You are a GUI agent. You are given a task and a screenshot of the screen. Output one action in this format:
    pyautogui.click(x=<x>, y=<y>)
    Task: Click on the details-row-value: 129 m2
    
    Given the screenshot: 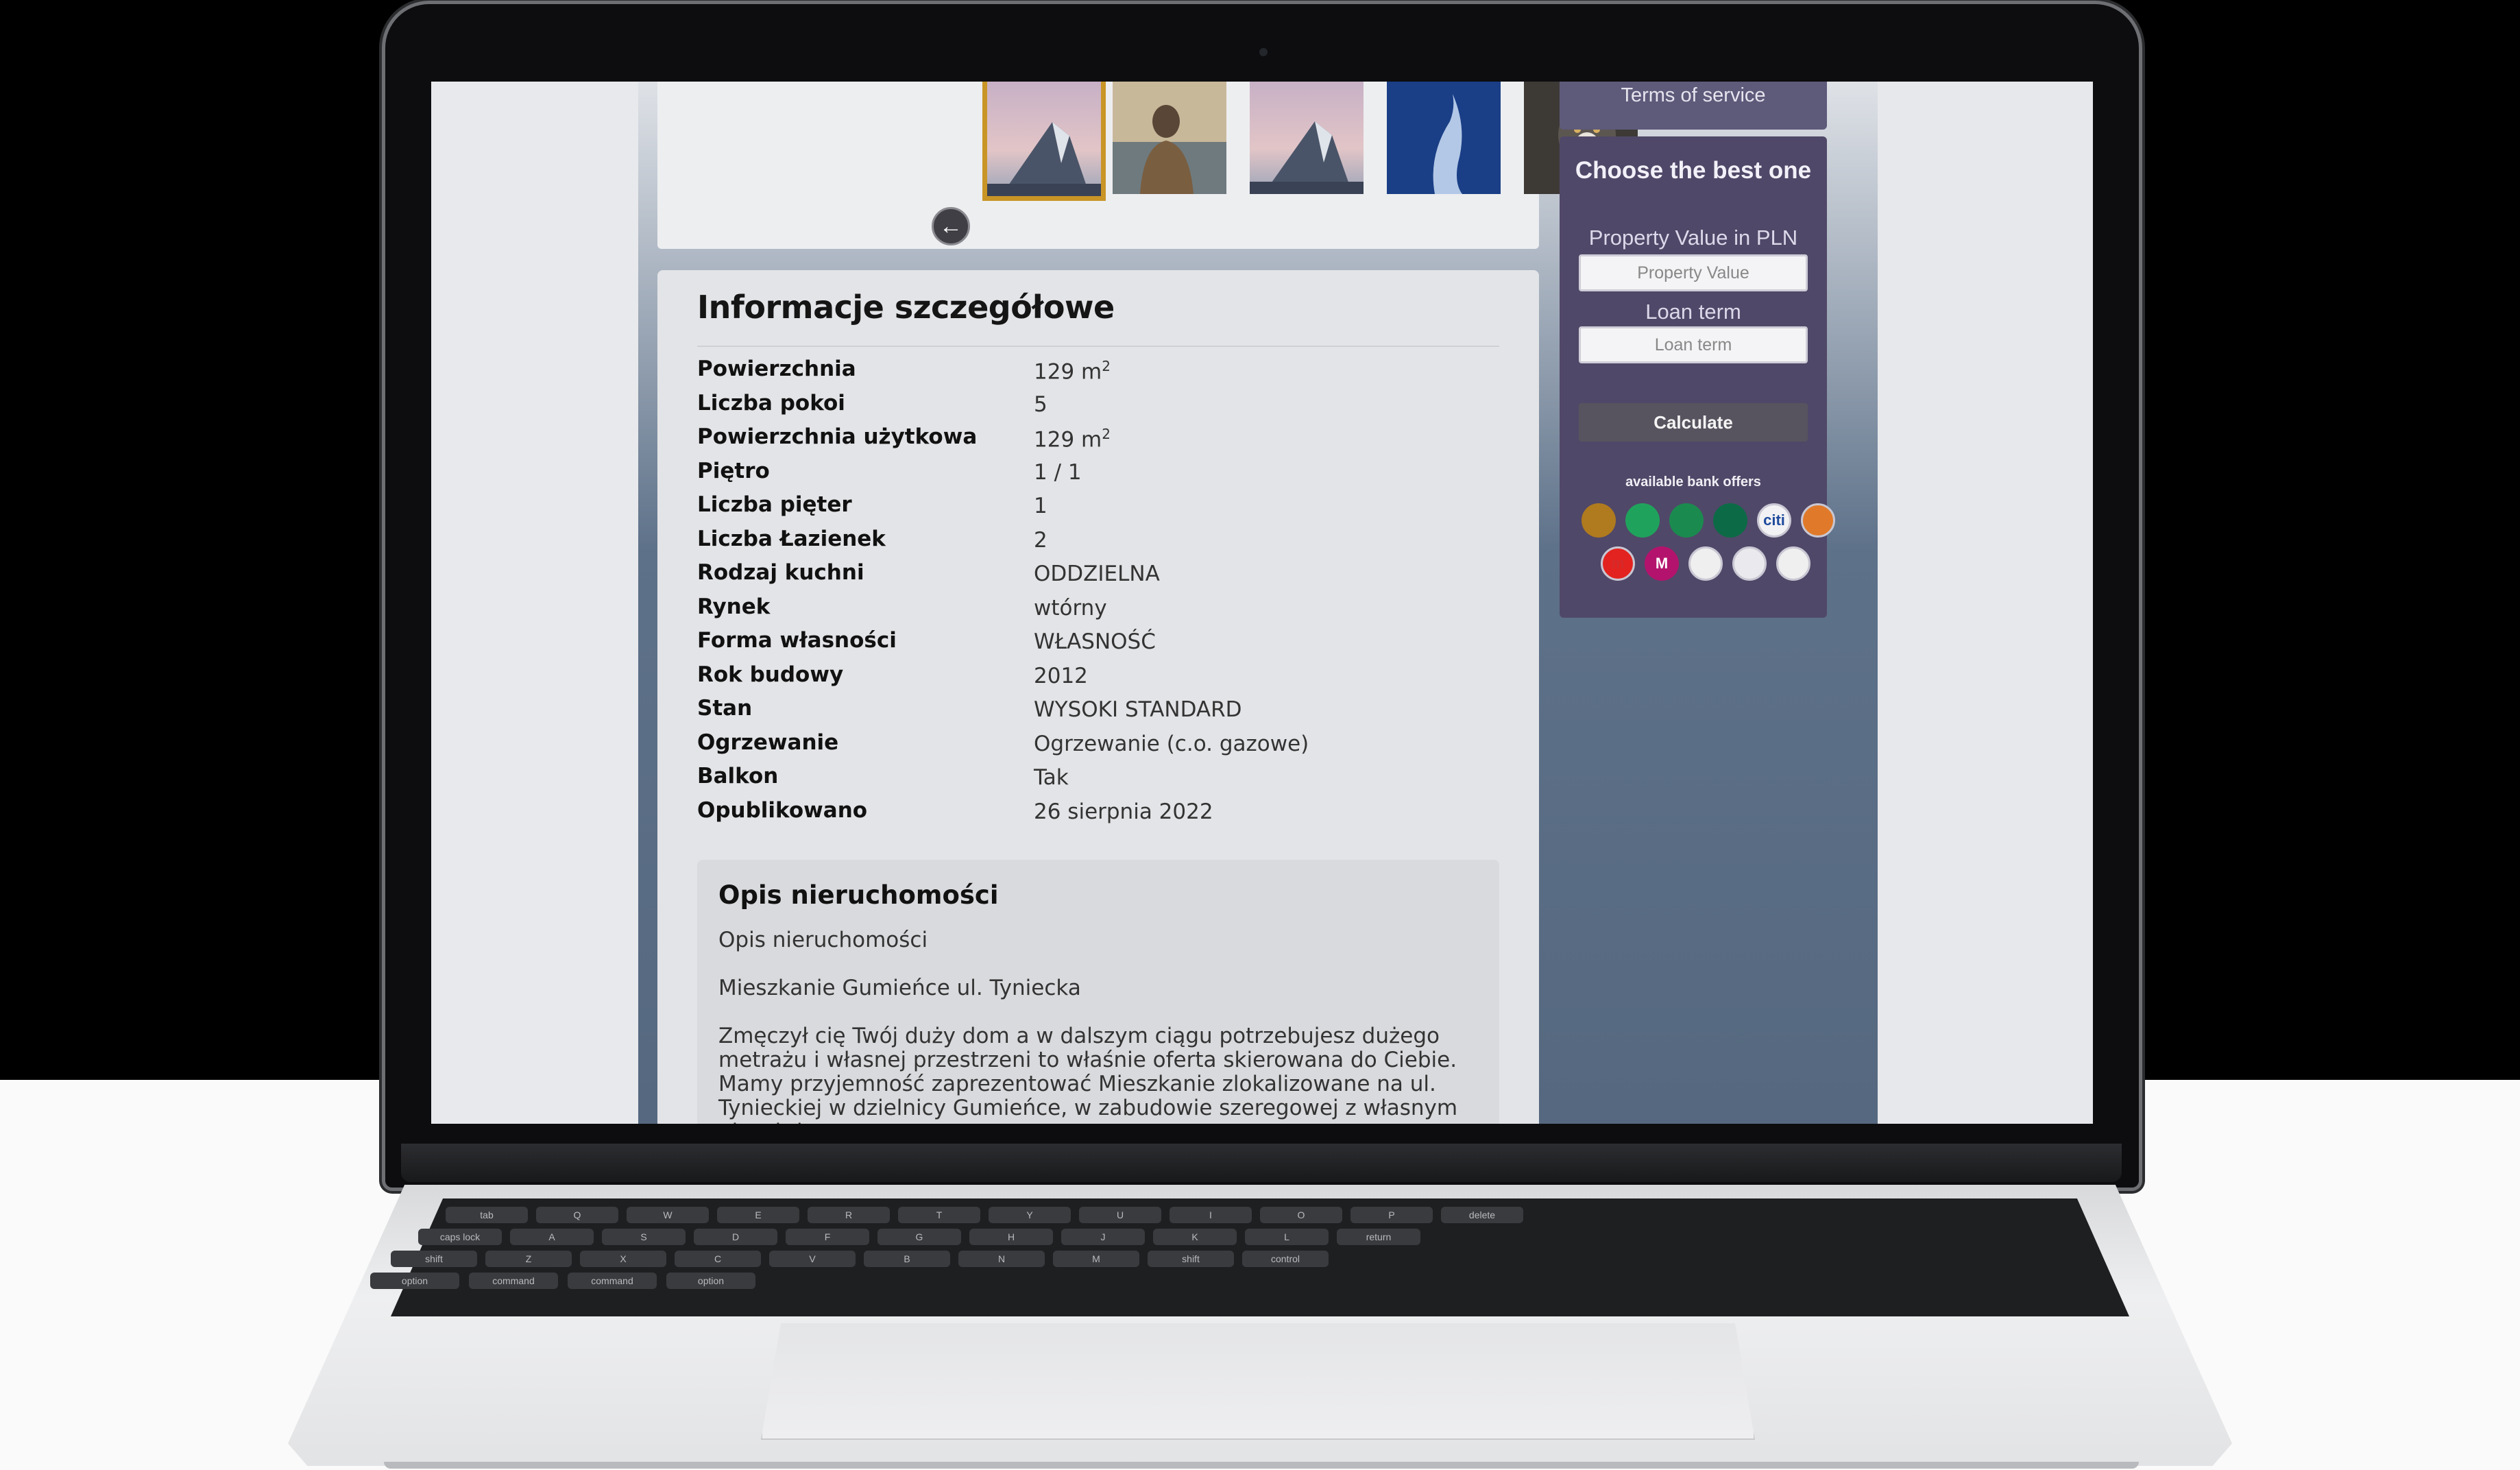 What is the action you would take?
    pyautogui.click(x=1072, y=371)
    